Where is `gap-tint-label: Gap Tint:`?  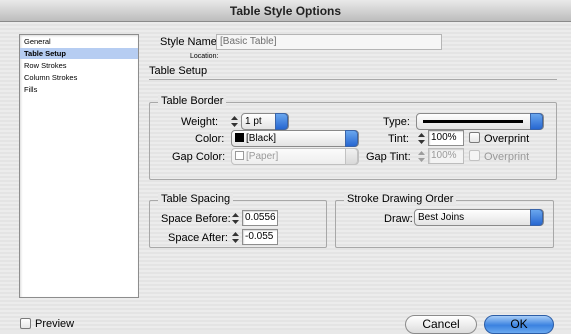
gap-tint-label: Gap Tint: is located at coordinates (388, 157).